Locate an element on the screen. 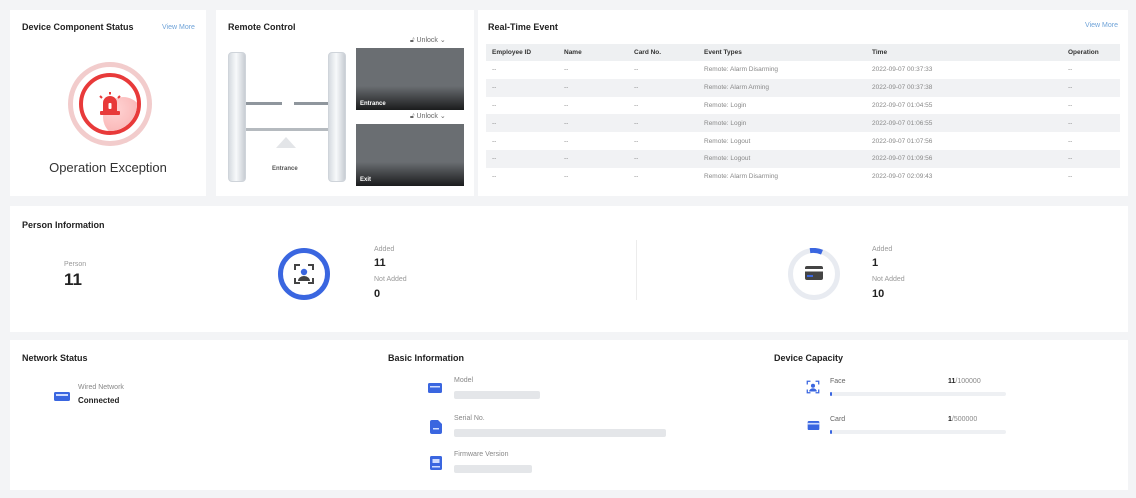  wired-network-icon is located at coordinates (62, 396).